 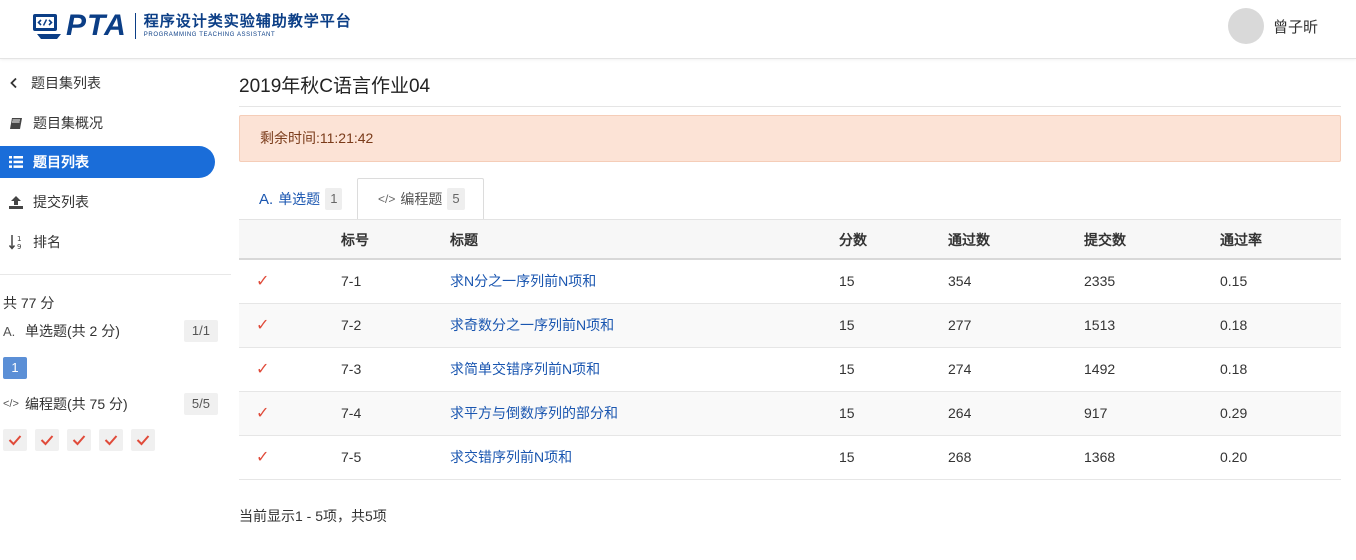 What do you see at coordinates (16, 123) in the screenshot?
I see `book-icon` at bounding box center [16, 123].